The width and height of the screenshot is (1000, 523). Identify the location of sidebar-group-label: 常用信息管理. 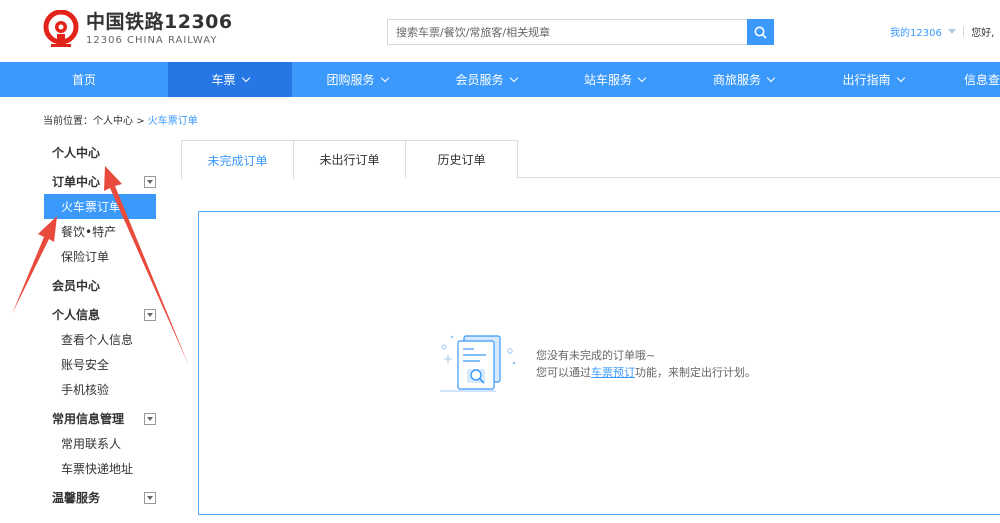
(88, 419).